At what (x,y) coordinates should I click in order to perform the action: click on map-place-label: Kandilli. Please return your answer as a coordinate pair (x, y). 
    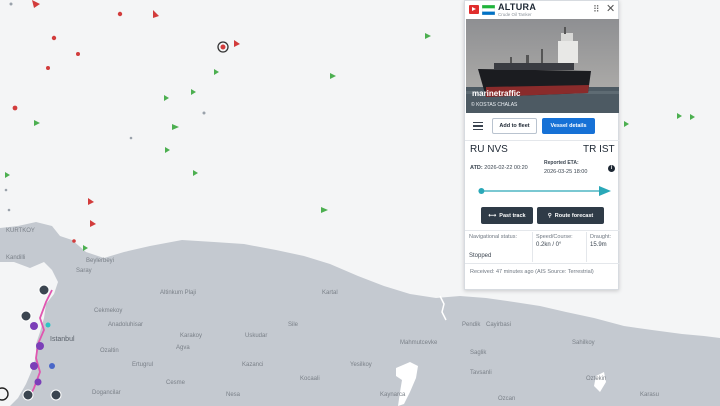
    Looking at the image, I should click on (16, 258).